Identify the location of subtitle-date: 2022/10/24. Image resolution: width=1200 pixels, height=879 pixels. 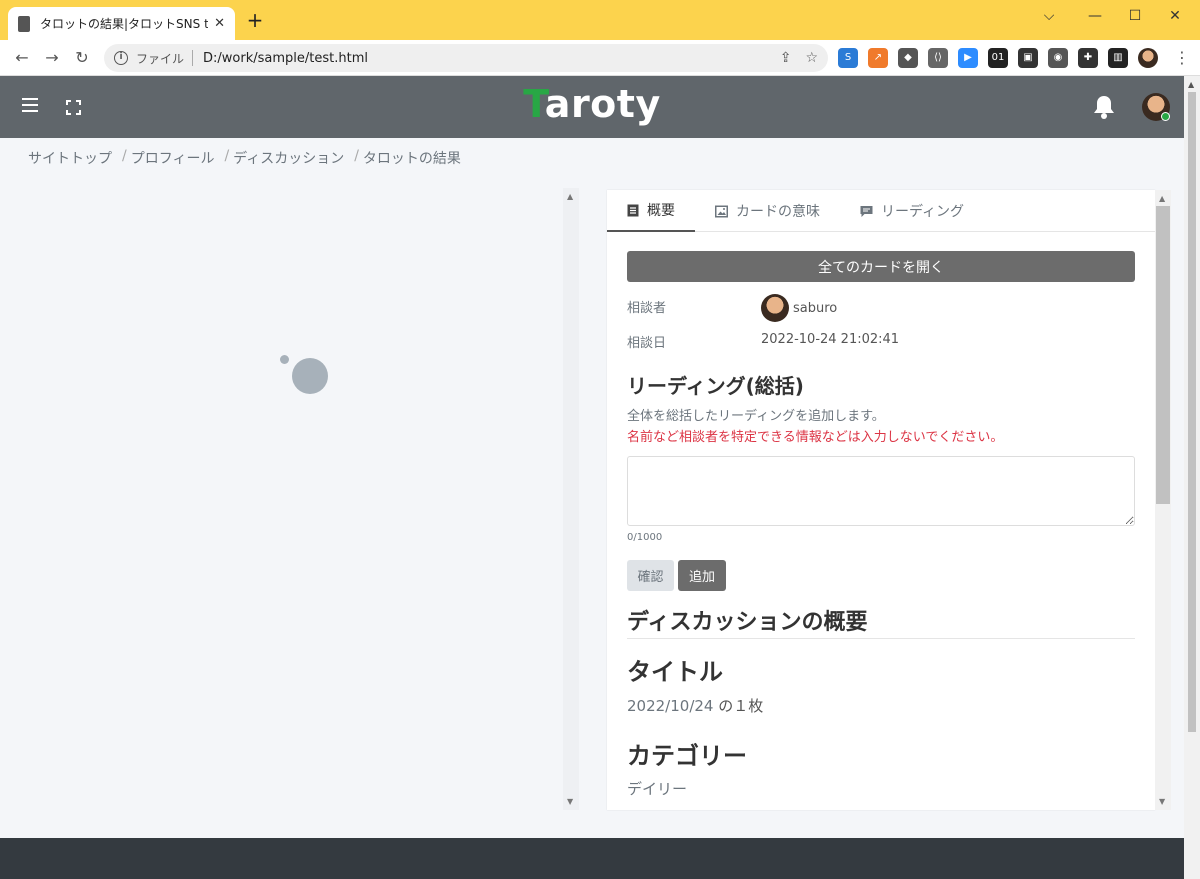
(670, 706).